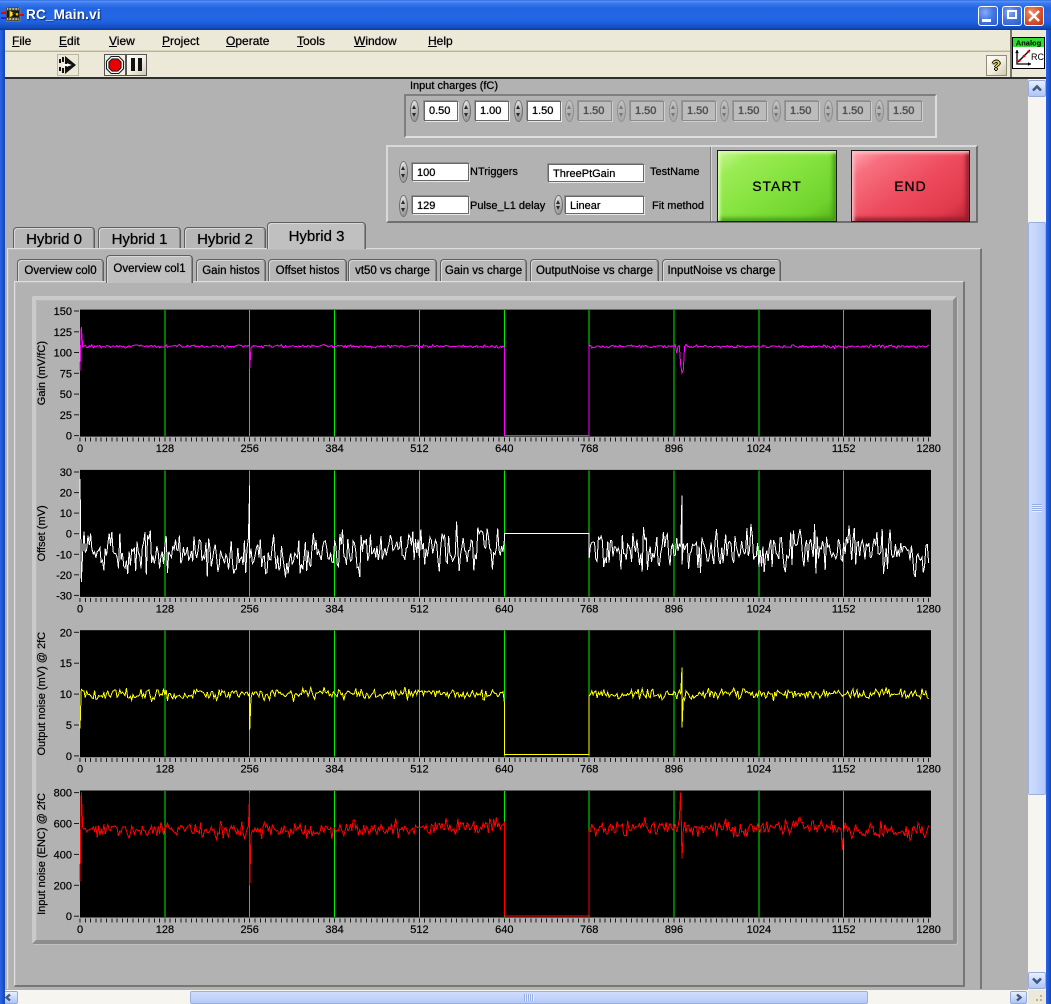 This screenshot has height=1004, width=1051. Describe the element at coordinates (66, 664) in the screenshot. I see `svg-text: 15` at that location.